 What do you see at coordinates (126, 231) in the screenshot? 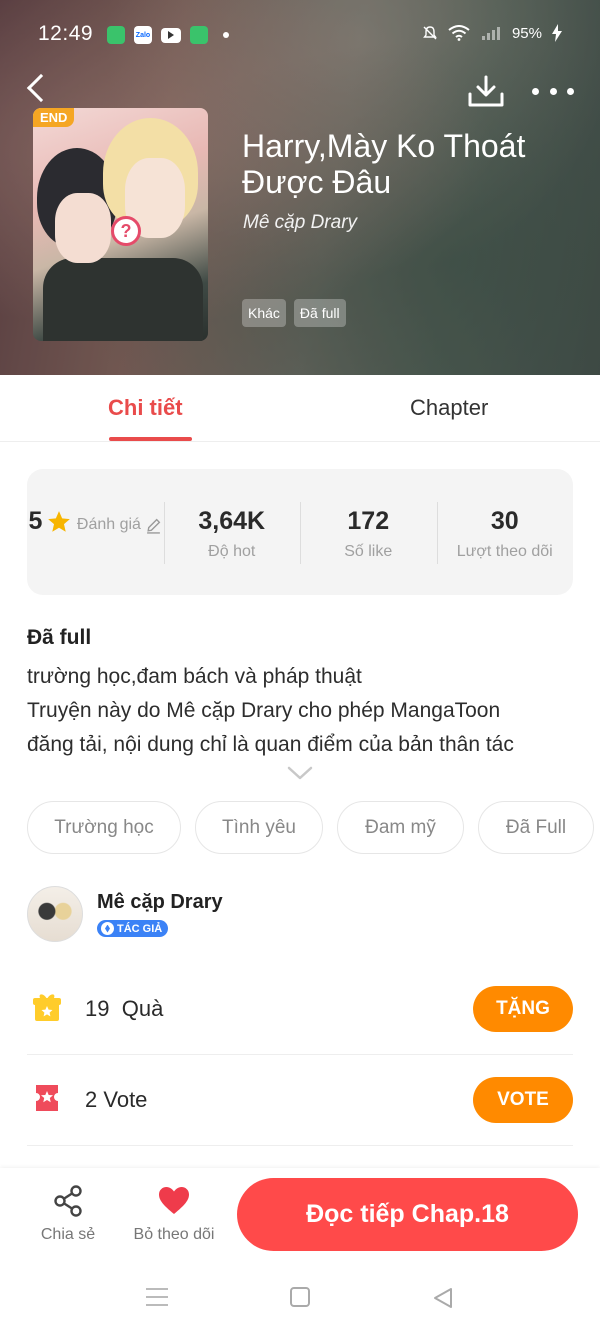
I see `question-mark-icon: ?` at bounding box center [126, 231].